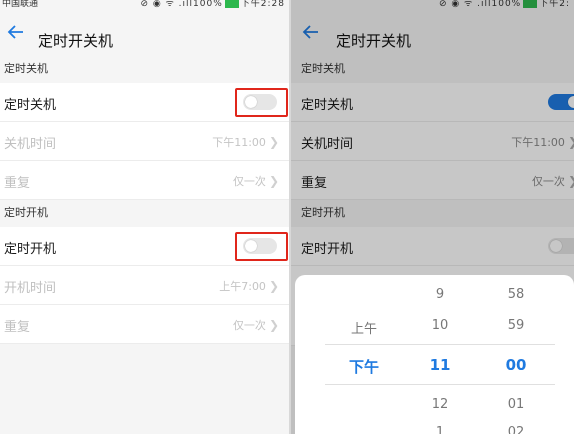 The width and height of the screenshot is (574, 434). Describe the element at coordinates (432, 4) in the screenshot. I see `status-bar: ⊘ ◉ ᯤ .ıll100% 下午2:` at that location.